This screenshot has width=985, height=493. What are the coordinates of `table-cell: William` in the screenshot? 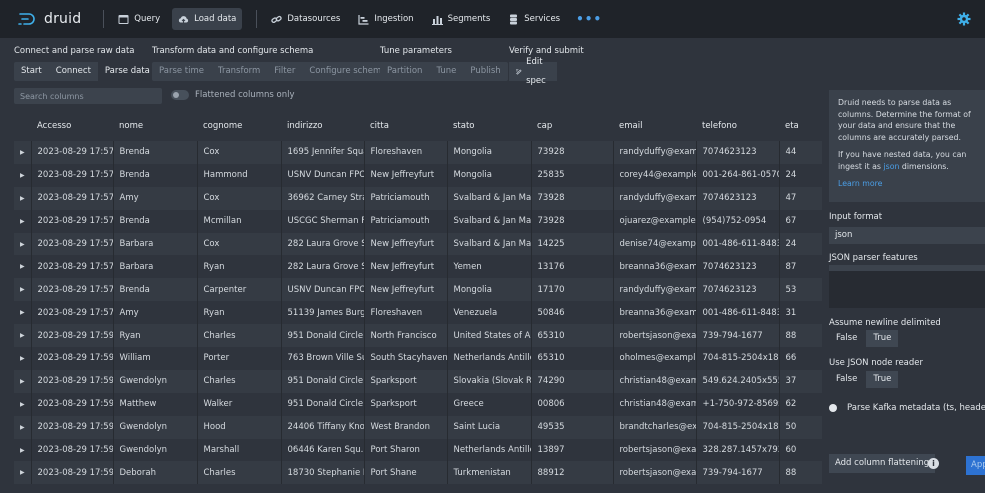 It's located at (154, 358).